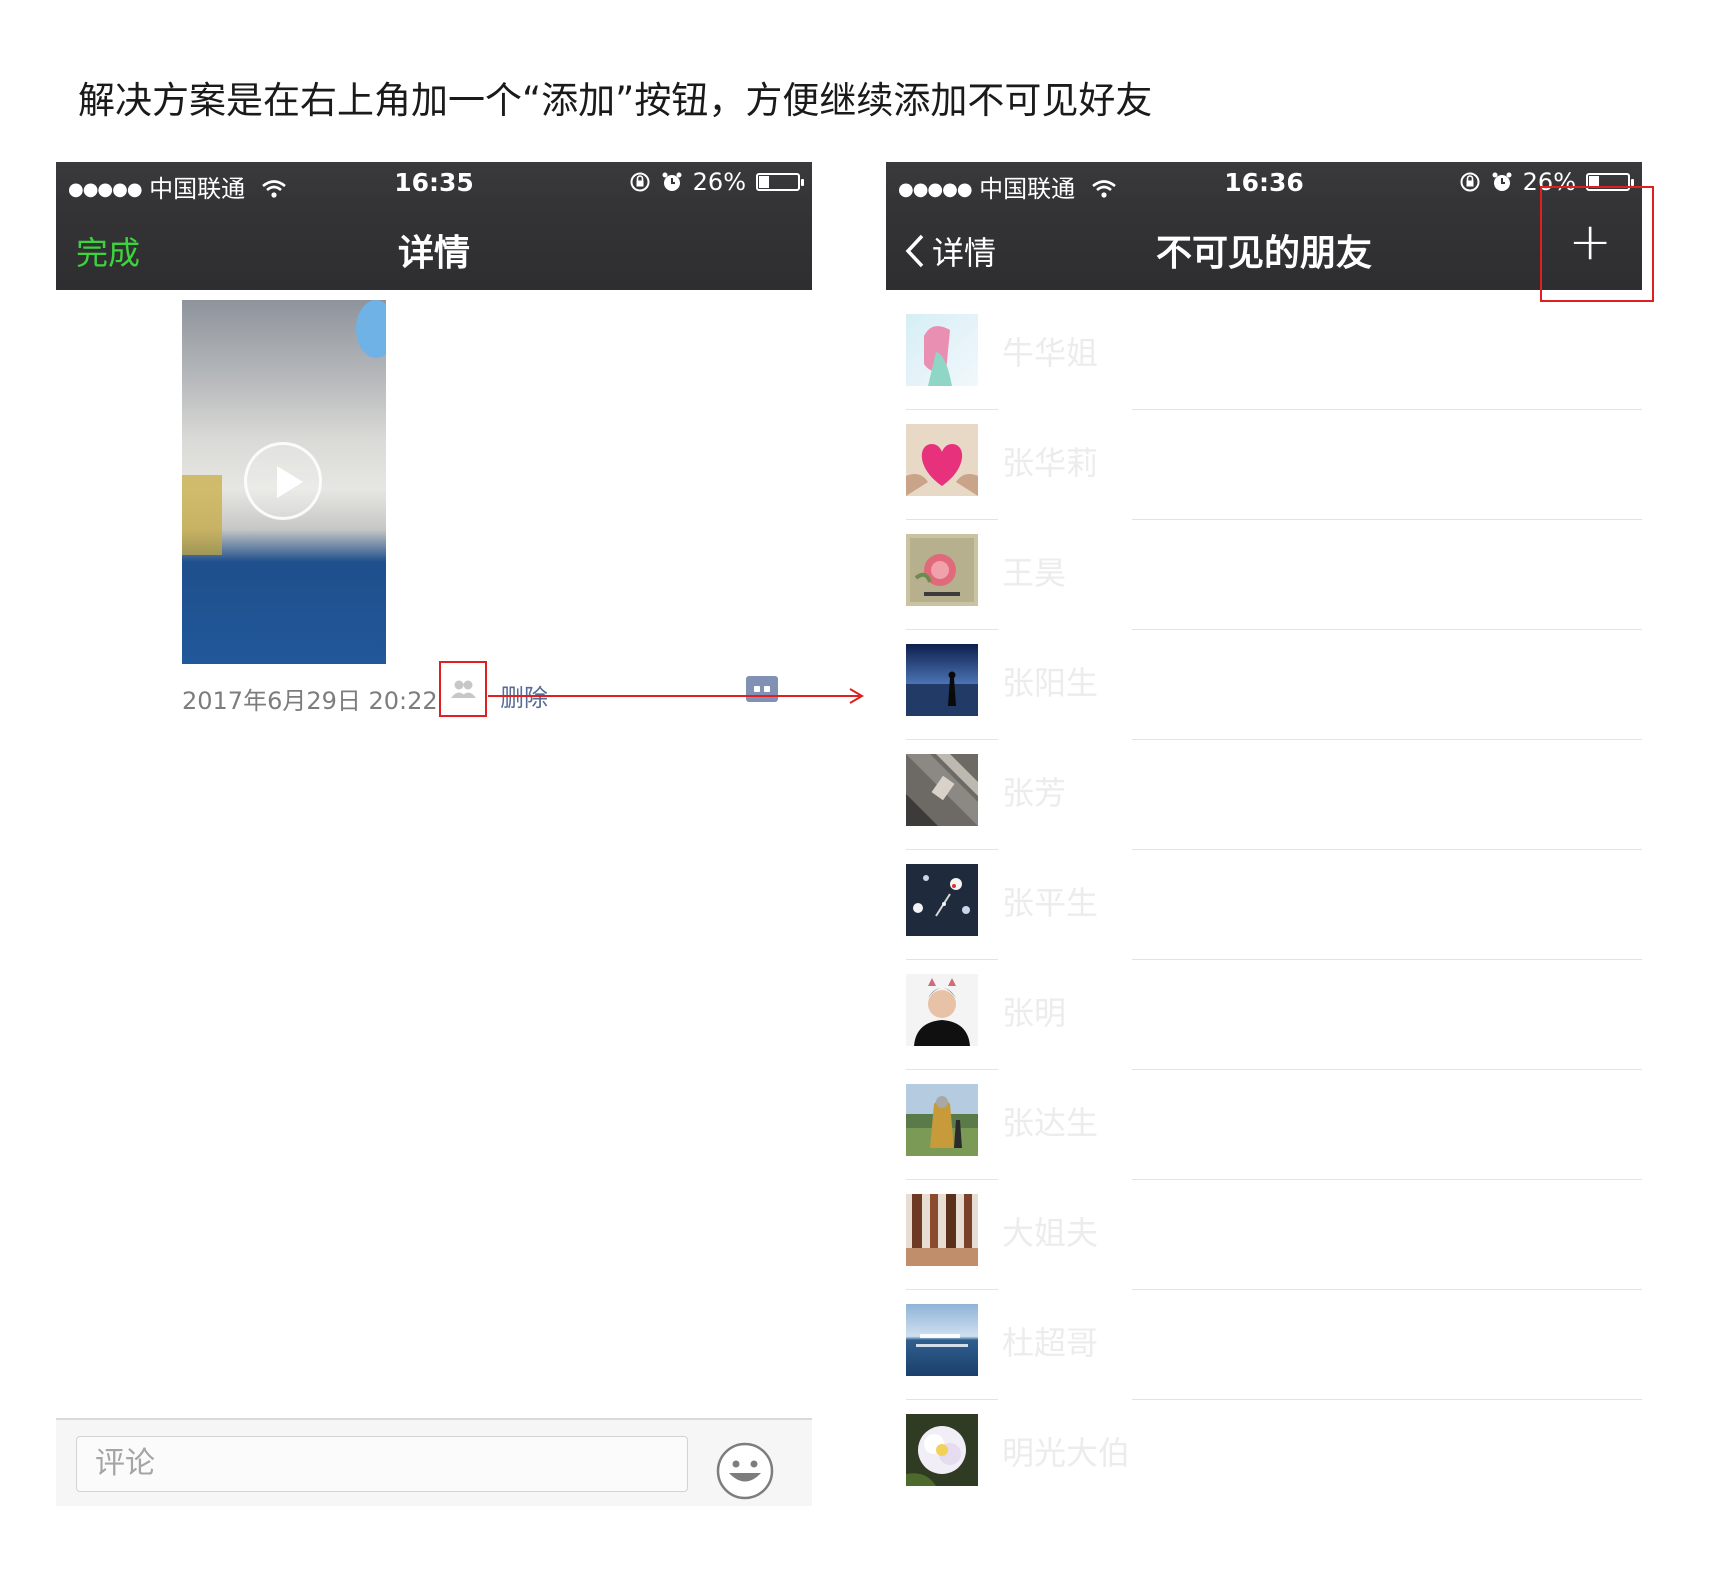  I want to click on list-item: 张芳, so click(1264, 795).